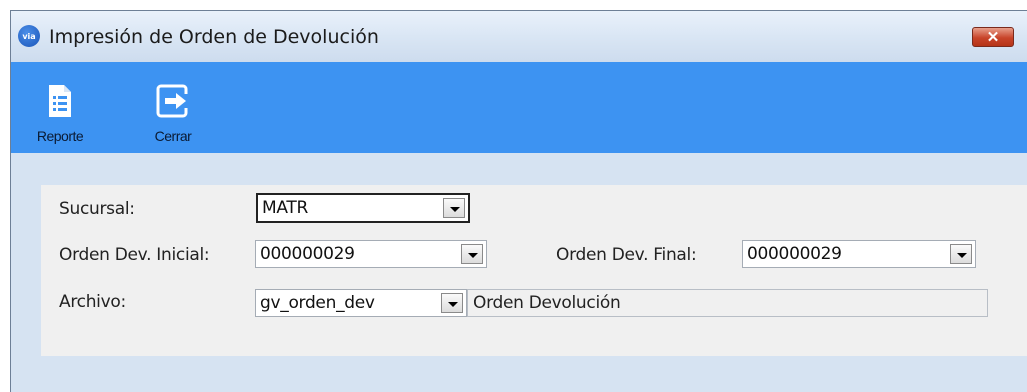  I want to click on archivo-label: Archivo:, so click(92, 302).